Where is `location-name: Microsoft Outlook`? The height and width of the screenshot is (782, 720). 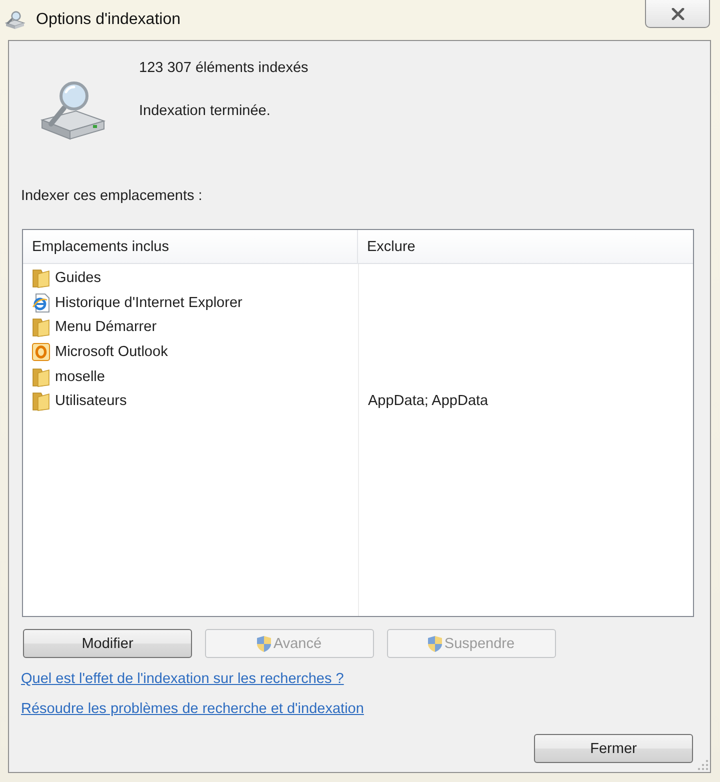
location-name: Microsoft Outlook is located at coordinates (111, 352).